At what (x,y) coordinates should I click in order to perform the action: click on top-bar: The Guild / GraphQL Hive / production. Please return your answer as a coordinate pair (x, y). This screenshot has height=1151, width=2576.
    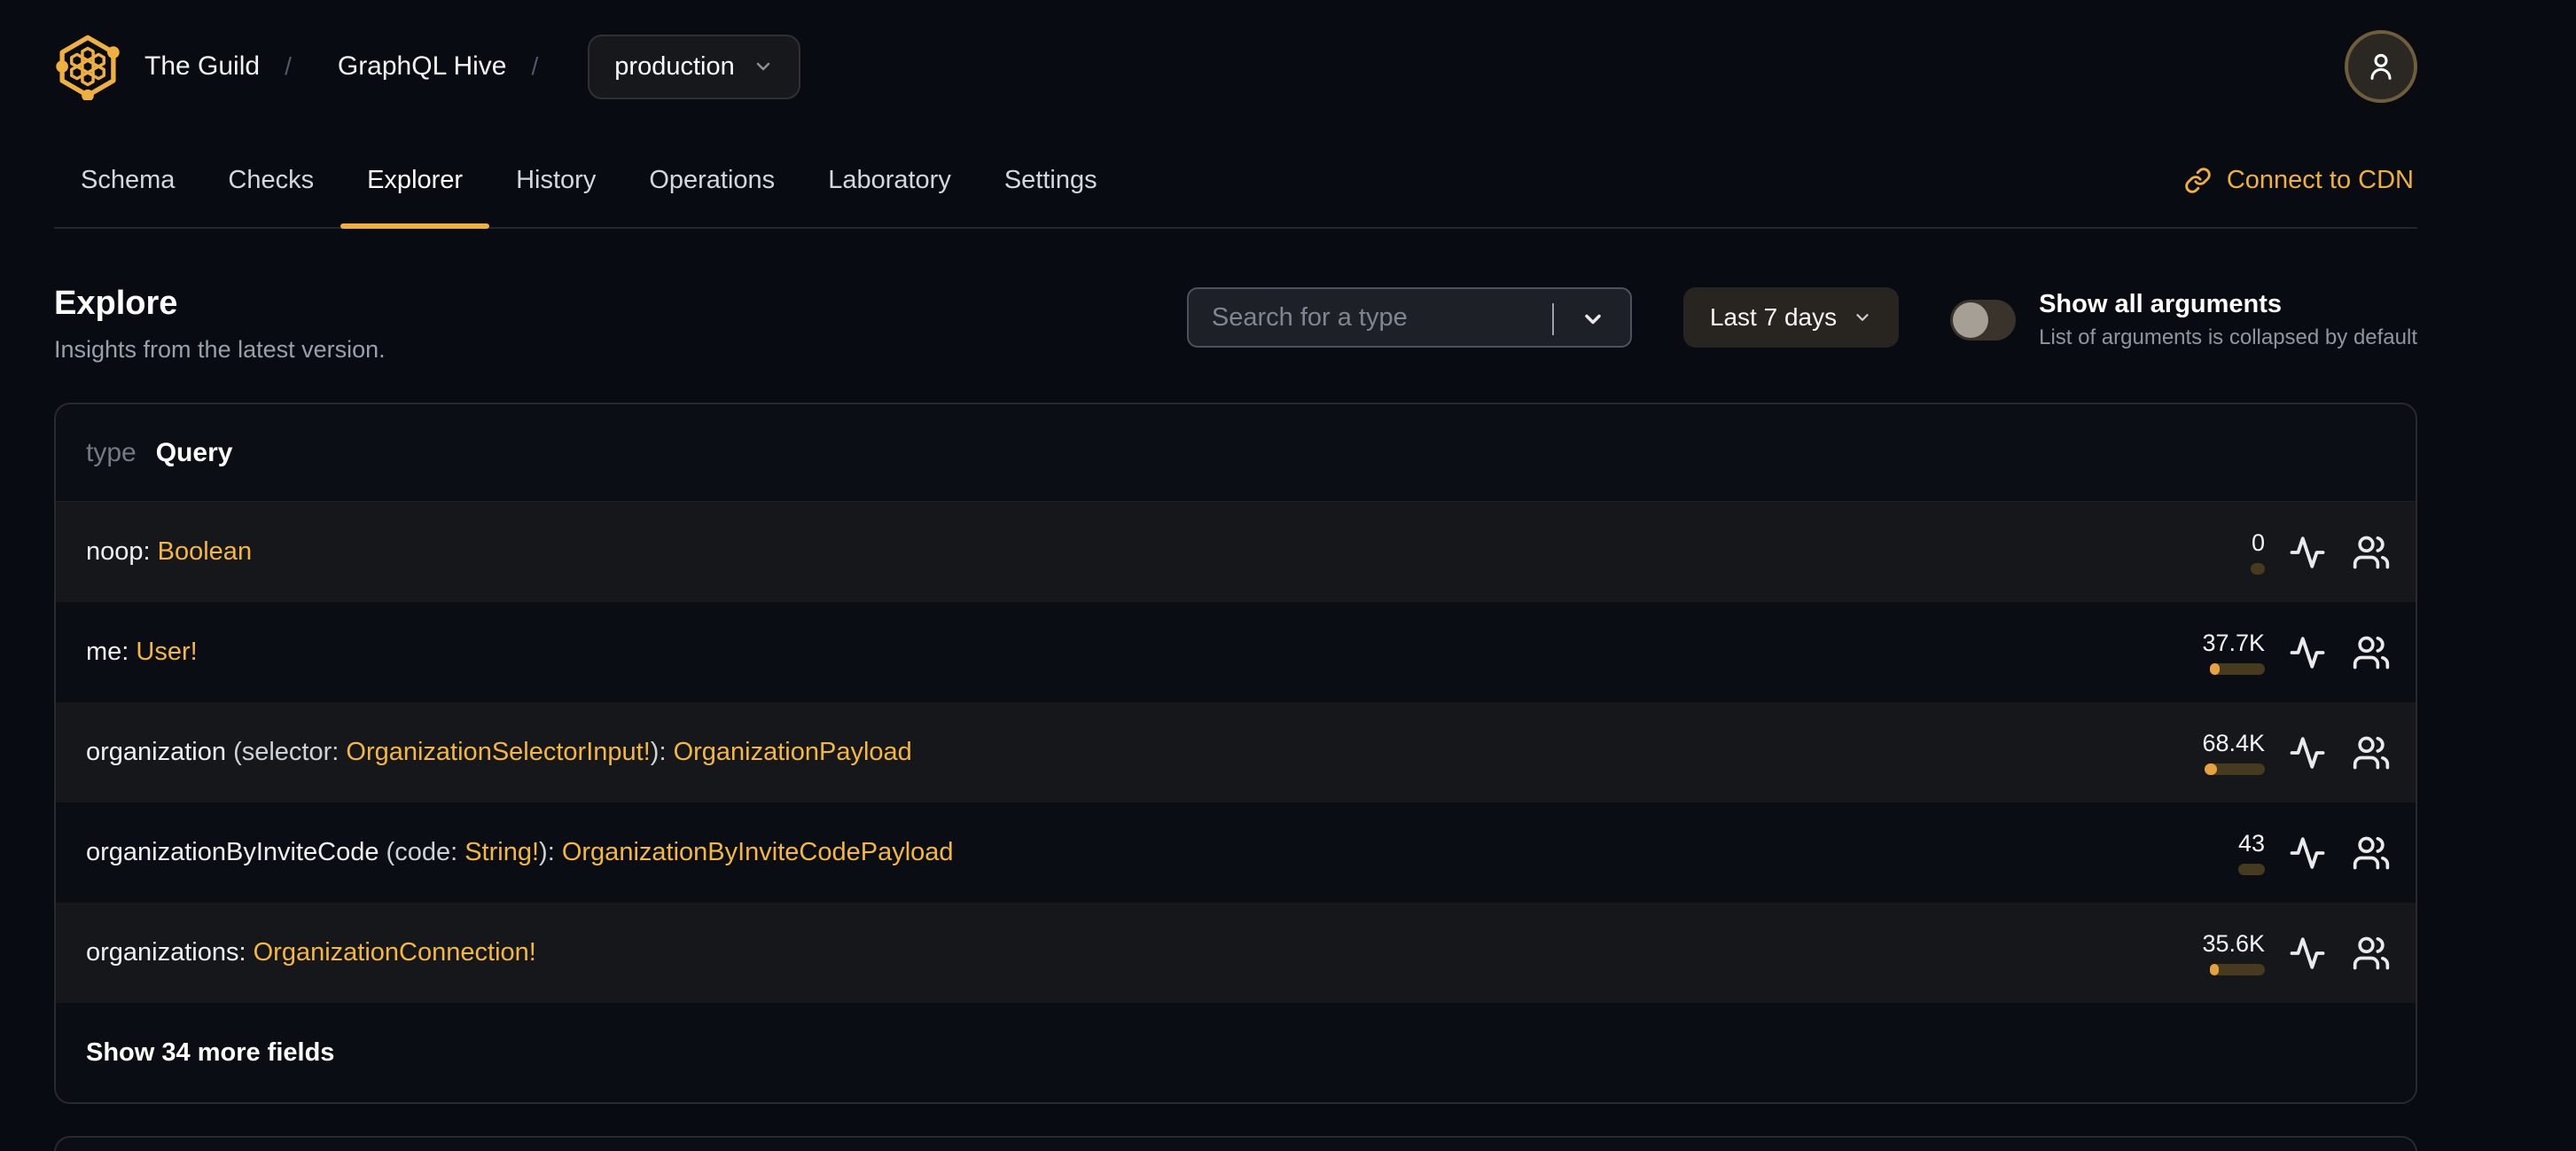
    Looking at the image, I should click on (1235, 66).